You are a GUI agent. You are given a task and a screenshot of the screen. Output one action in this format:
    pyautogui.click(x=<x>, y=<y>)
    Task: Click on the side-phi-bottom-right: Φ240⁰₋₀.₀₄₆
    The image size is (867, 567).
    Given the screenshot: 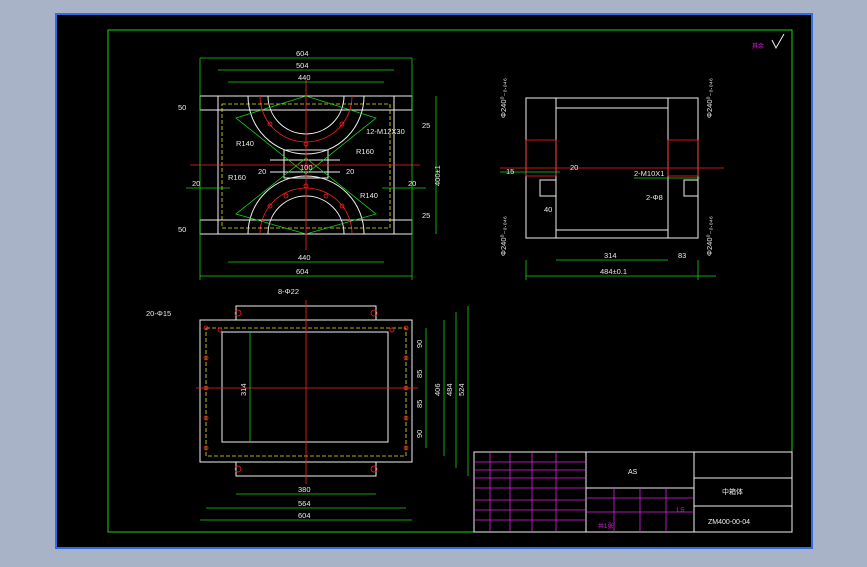 What is the action you would take?
    pyautogui.click(x=709, y=236)
    